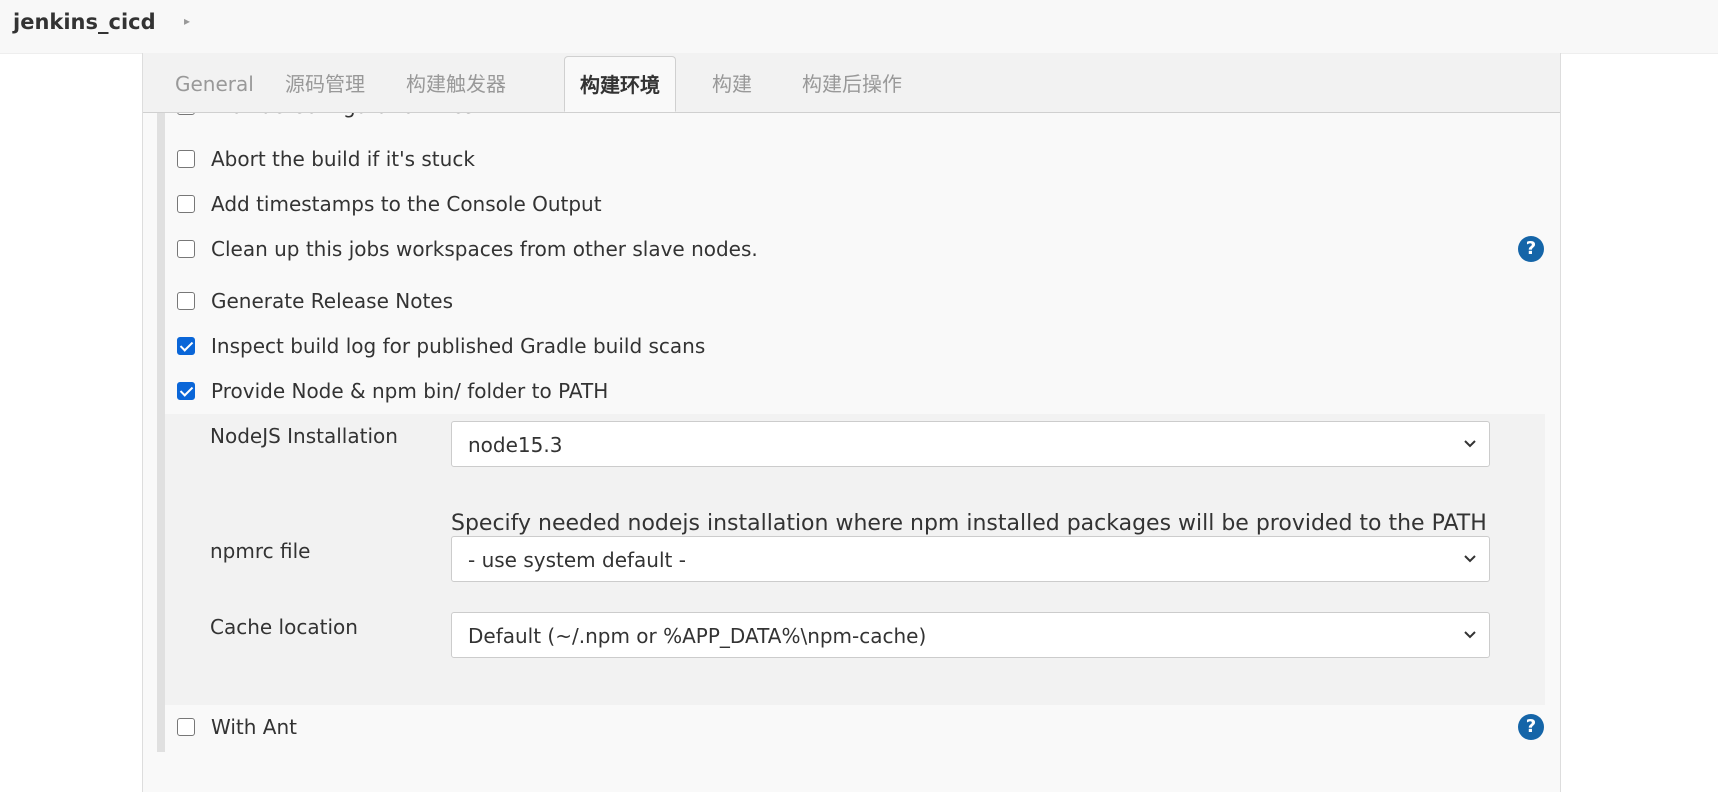 The image size is (1718, 792). What do you see at coordinates (970, 635) in the screenshot?
I see `cache-location-select: Default (~/.npm or %APP_DATA%\npm-cache)` at bounding box center [970, 635].